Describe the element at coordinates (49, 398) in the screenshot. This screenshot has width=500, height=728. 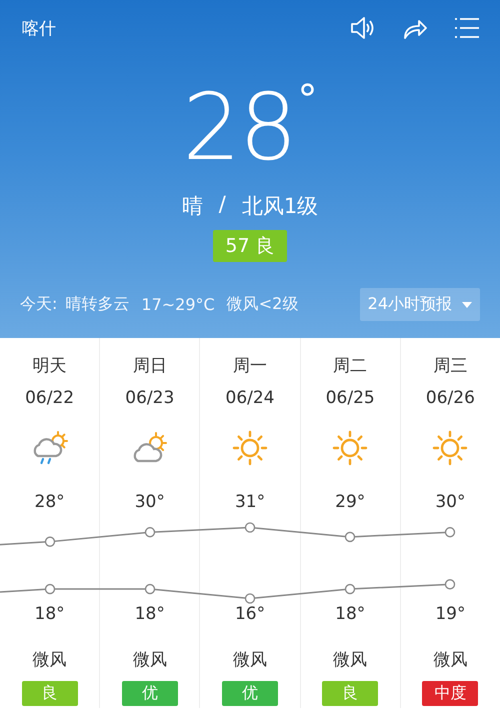
I see `day-date: 06/22` at that location.